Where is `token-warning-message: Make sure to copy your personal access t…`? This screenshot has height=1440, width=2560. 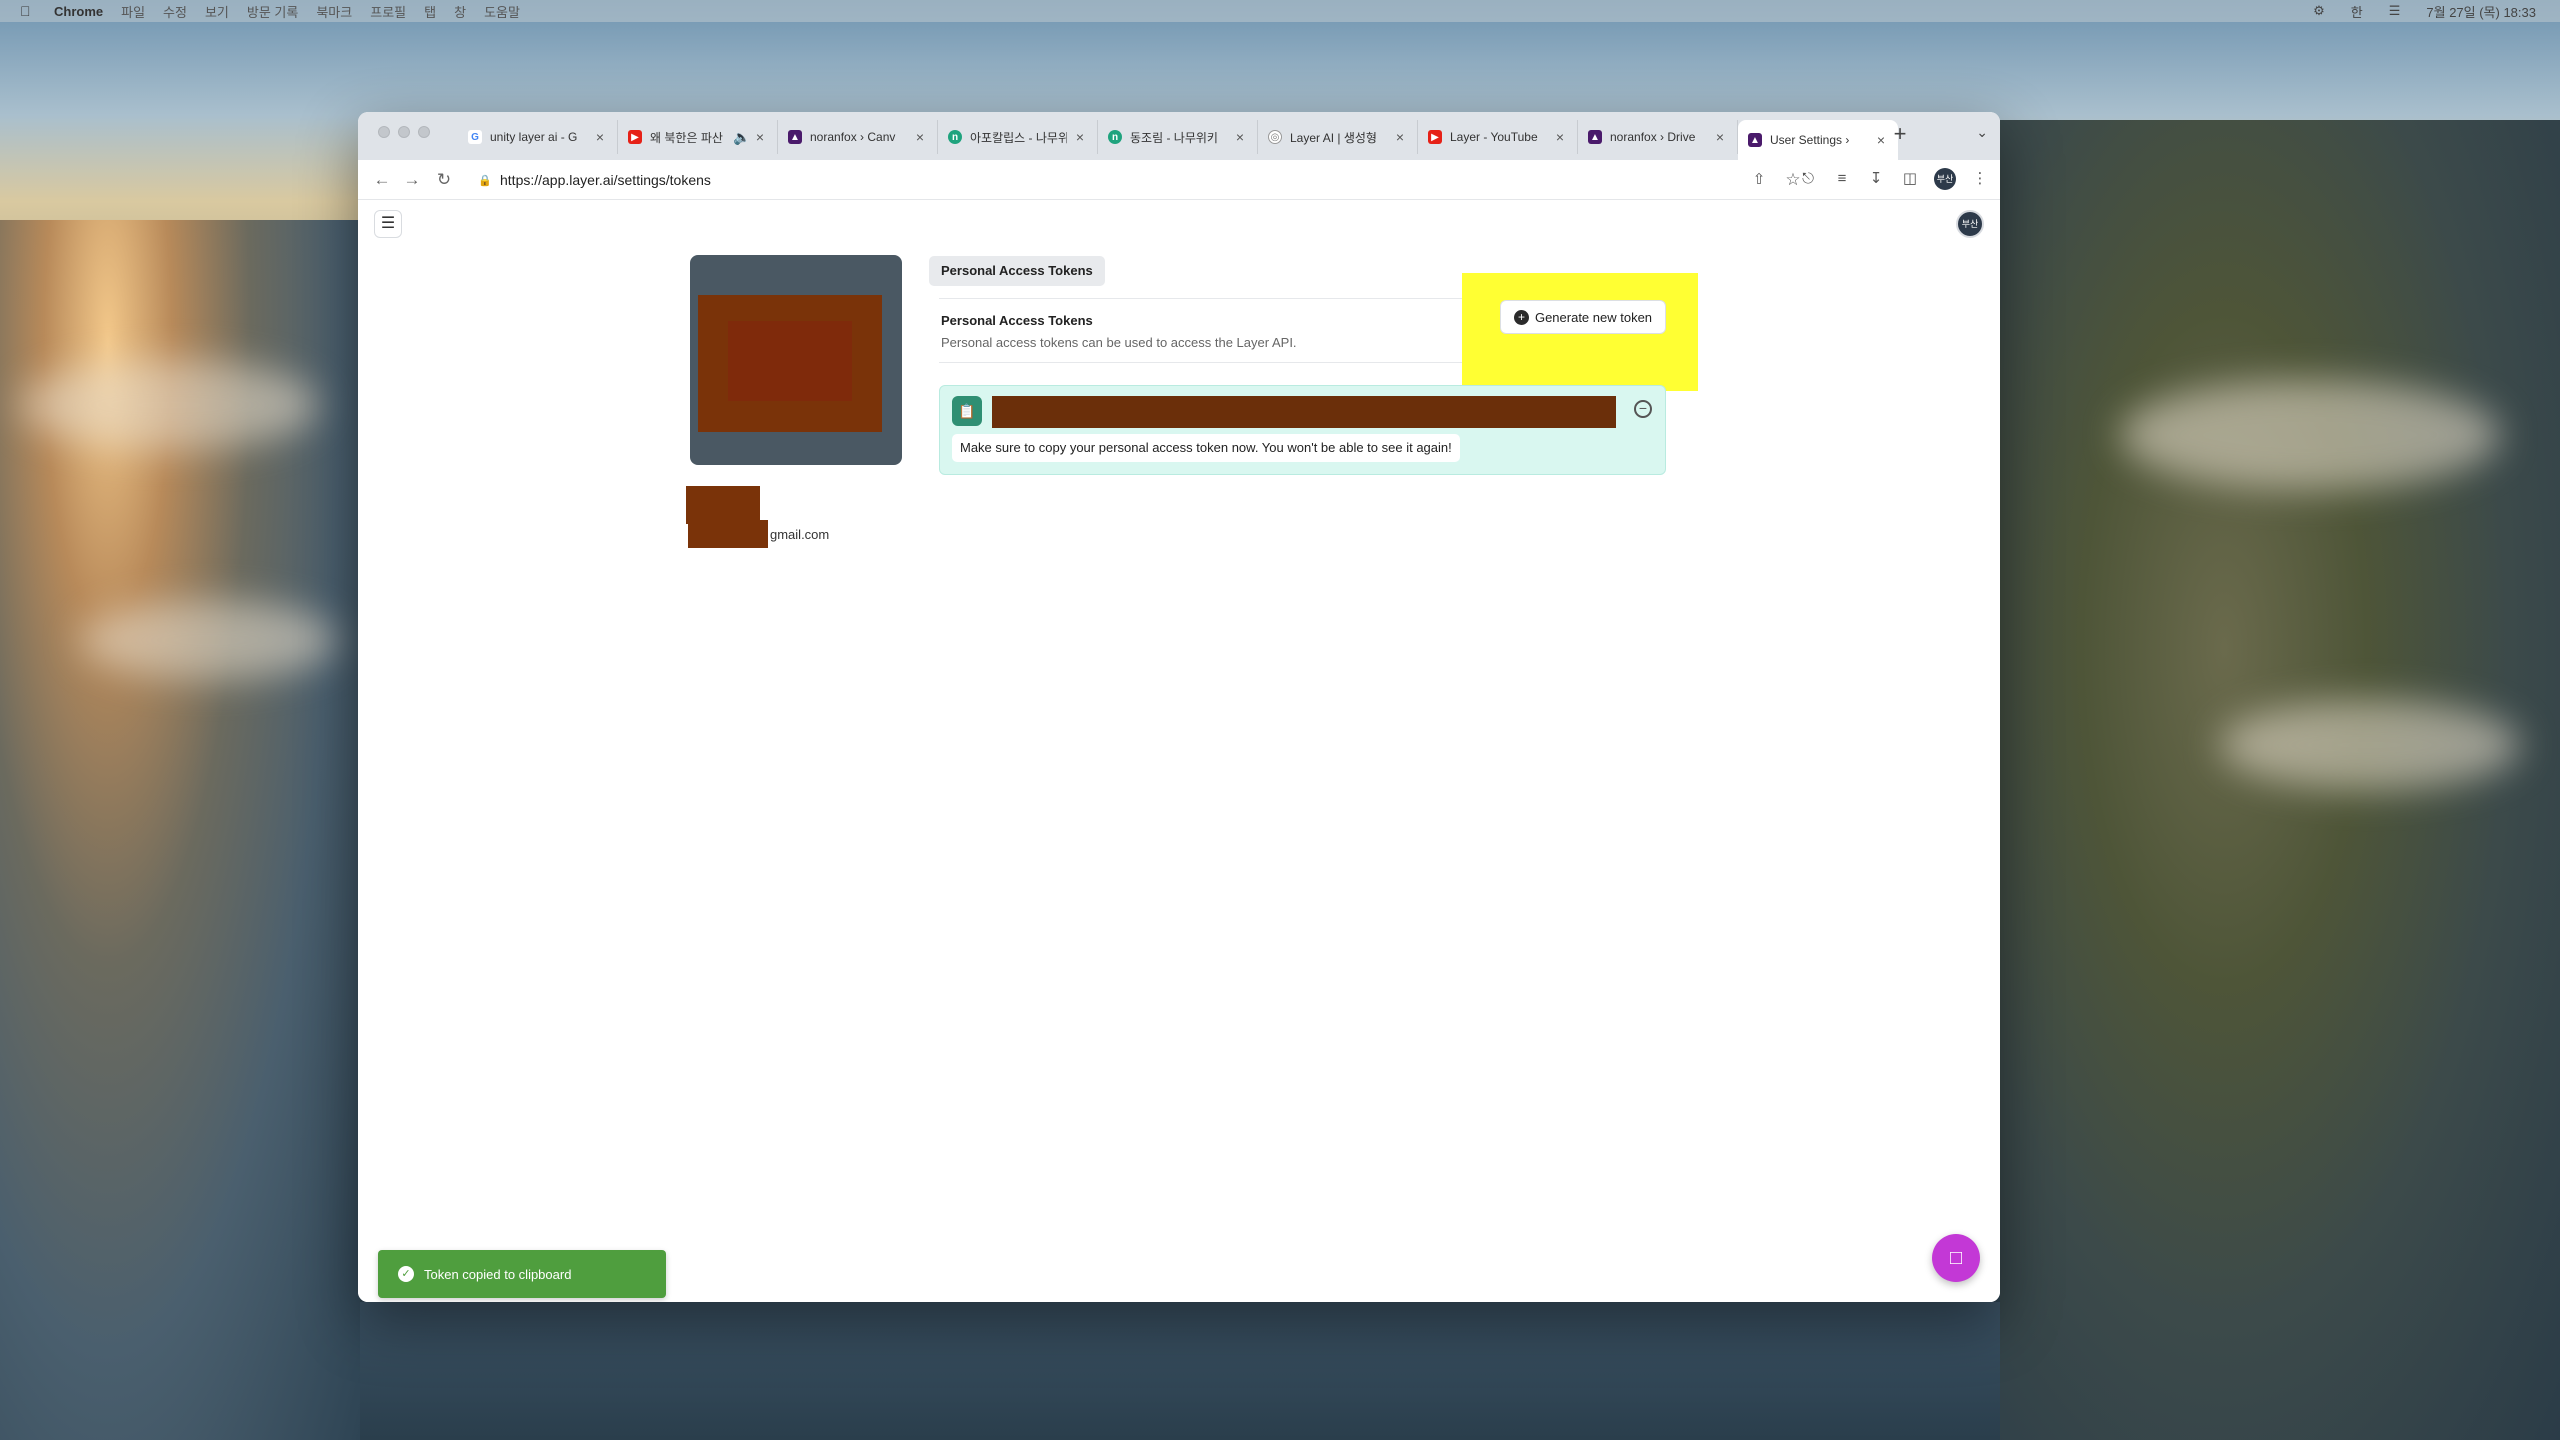
token-warning-message: Make sure to copy your personal access t… is located at coordinates (1206, 448).